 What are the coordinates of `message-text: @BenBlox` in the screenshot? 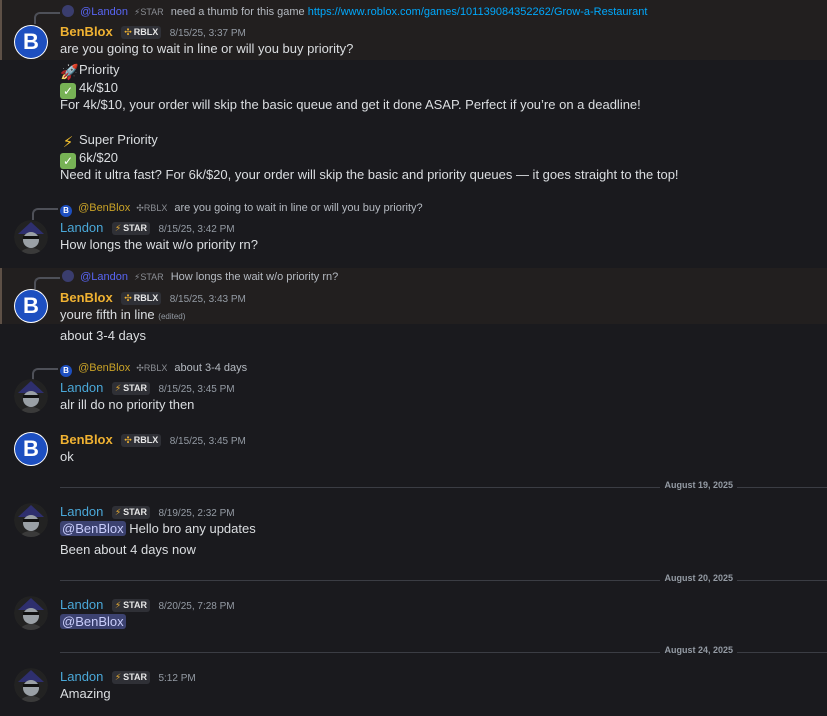 It's located at (93, 622).